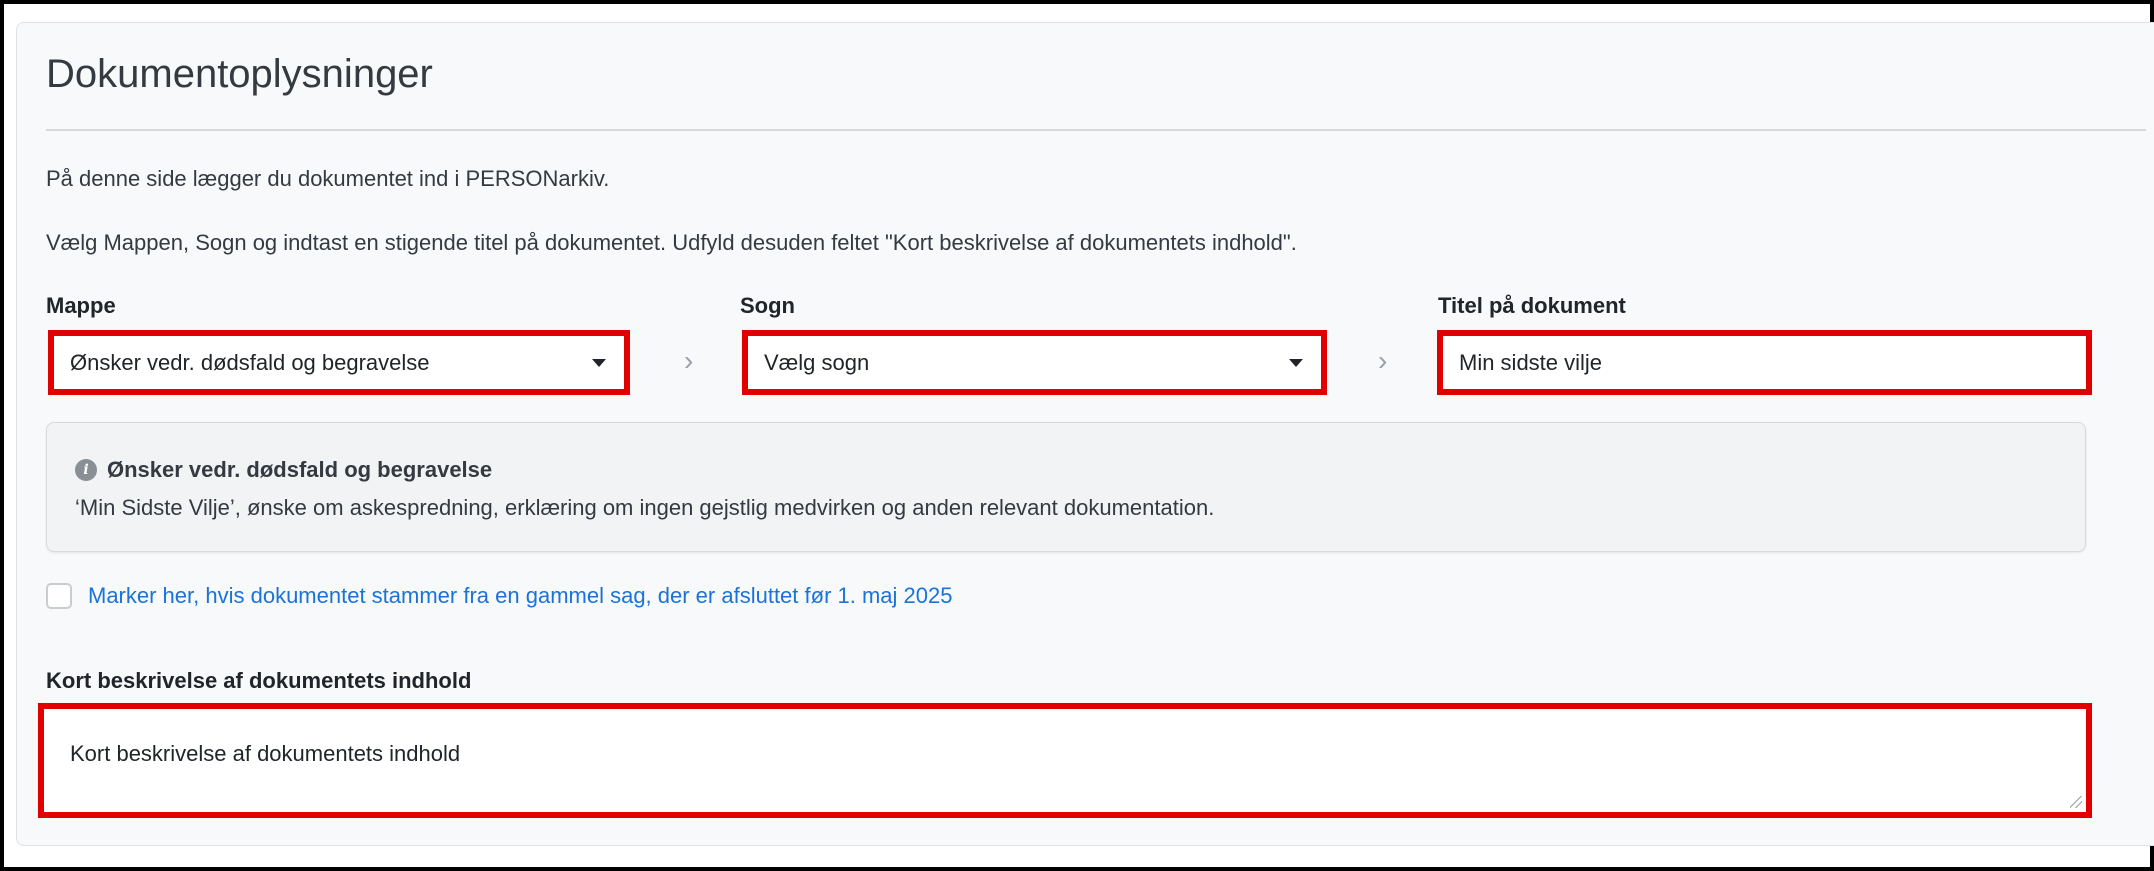 Image resolution: width=2154 pixels, height=871 pixels. I want to click on sogn-label: Sogn, so click(767, 305).